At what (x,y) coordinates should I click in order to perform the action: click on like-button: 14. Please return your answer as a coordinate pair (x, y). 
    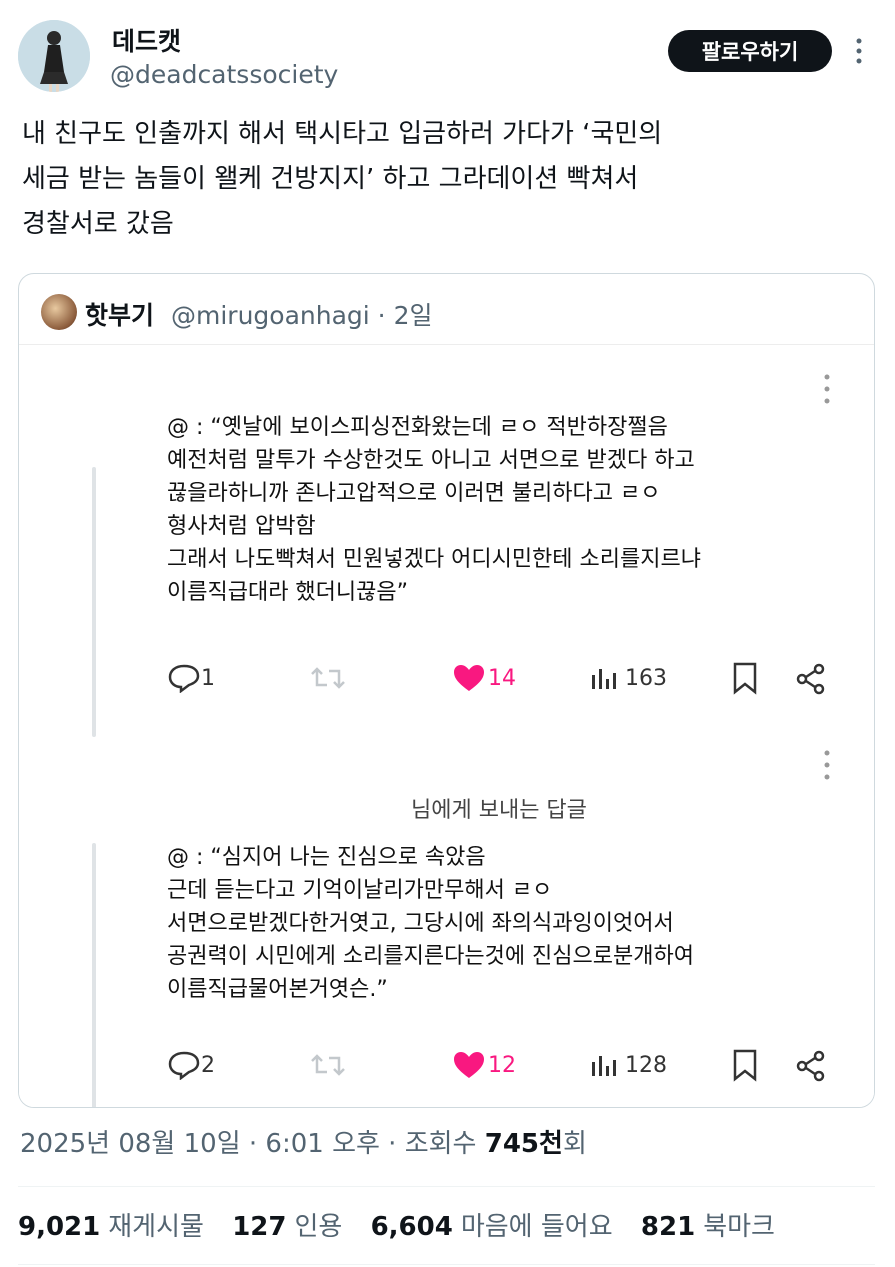
    Looking at the image, I should click on (484, 678).